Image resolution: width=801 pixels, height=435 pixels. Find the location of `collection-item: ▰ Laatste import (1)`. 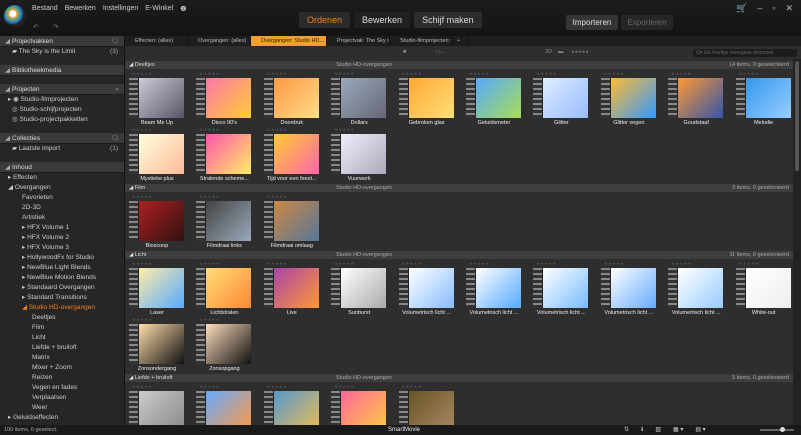

collection-item: ▰ Laatste import (1) is located at coordinates (62, 149).